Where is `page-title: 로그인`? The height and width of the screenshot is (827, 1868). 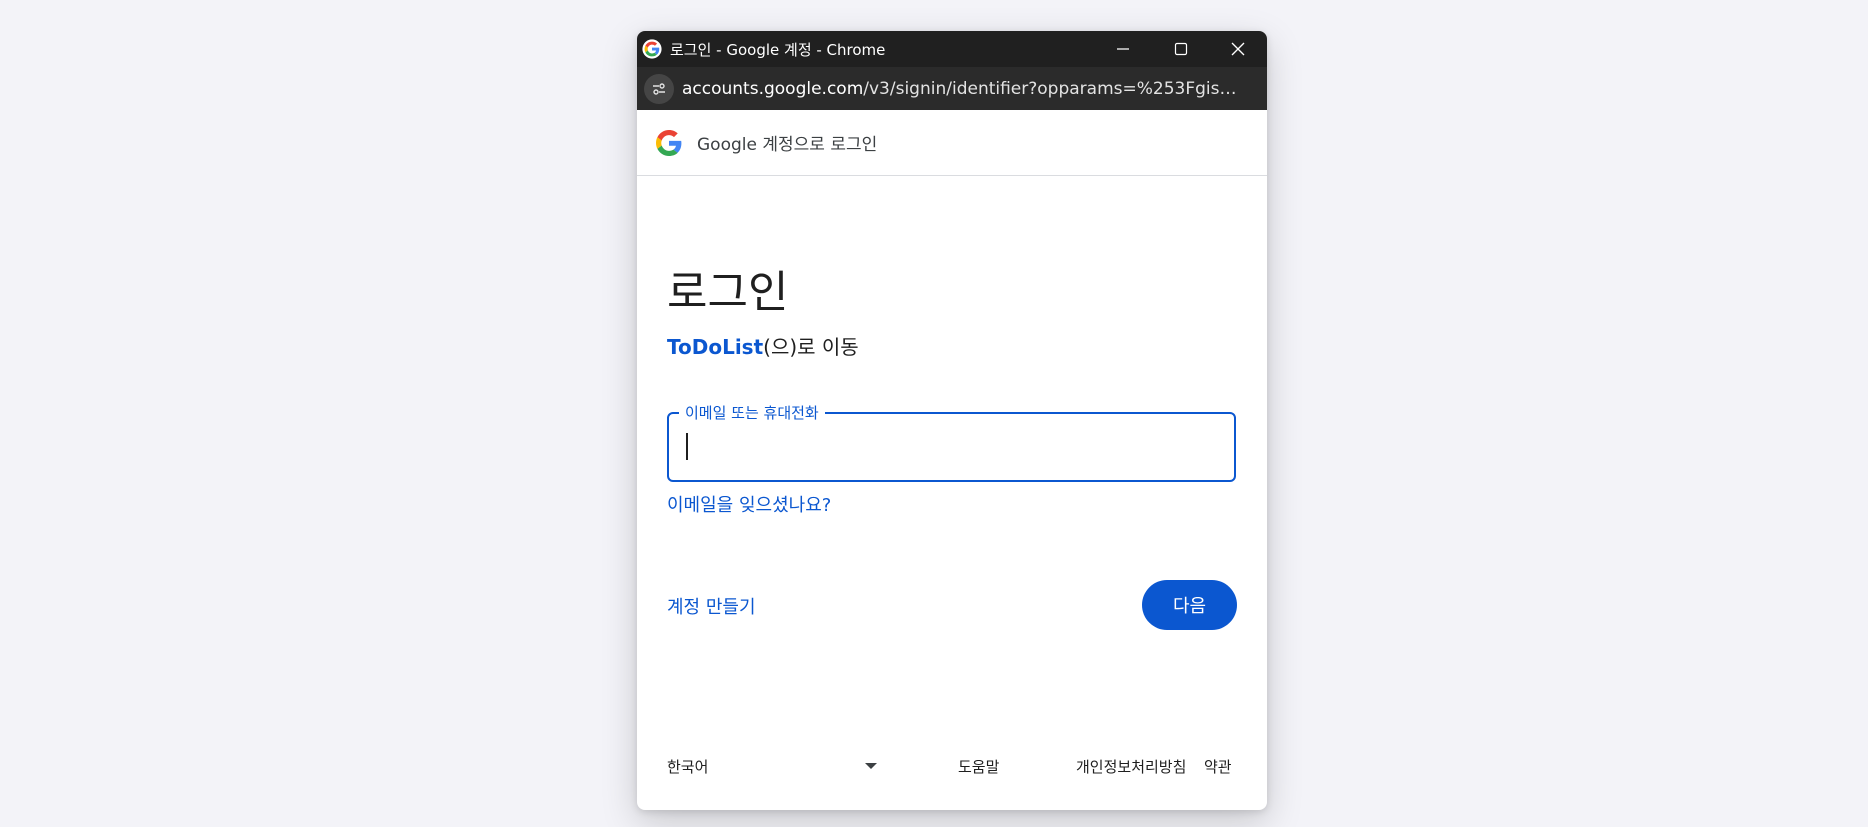
page-title: 로그인 is located at coordinates (728, 292).